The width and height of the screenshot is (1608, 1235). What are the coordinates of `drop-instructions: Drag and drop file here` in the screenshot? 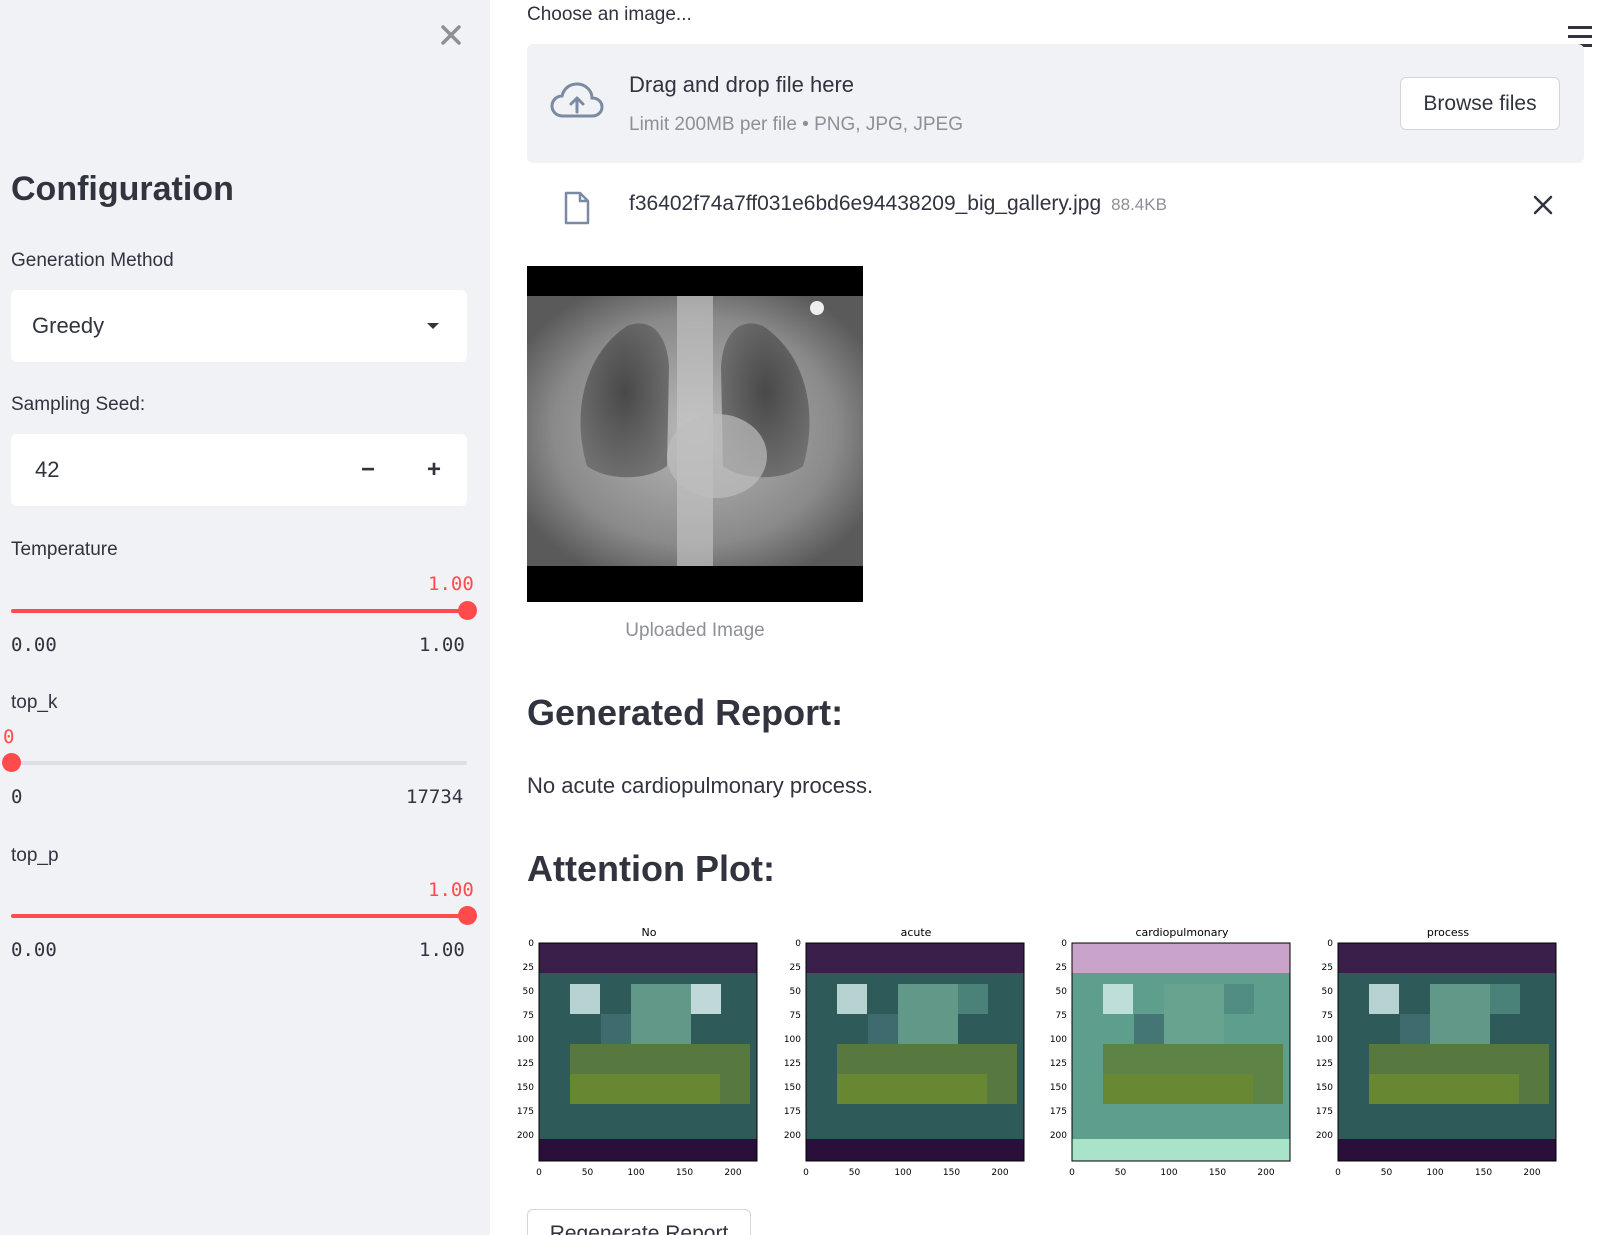 It's located at (742, 84).